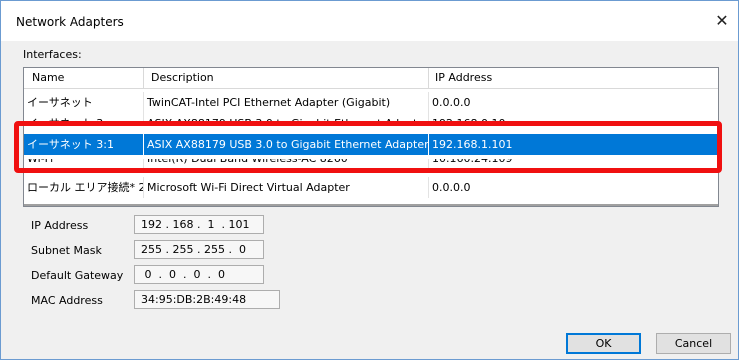 This screenshot has height=360, width=739. What do you see at coordinates (199, 274) in the screenshot?
I see `default-gateway-field: 0 . 0 . 0 . 0` at bounding box center [199, 274].